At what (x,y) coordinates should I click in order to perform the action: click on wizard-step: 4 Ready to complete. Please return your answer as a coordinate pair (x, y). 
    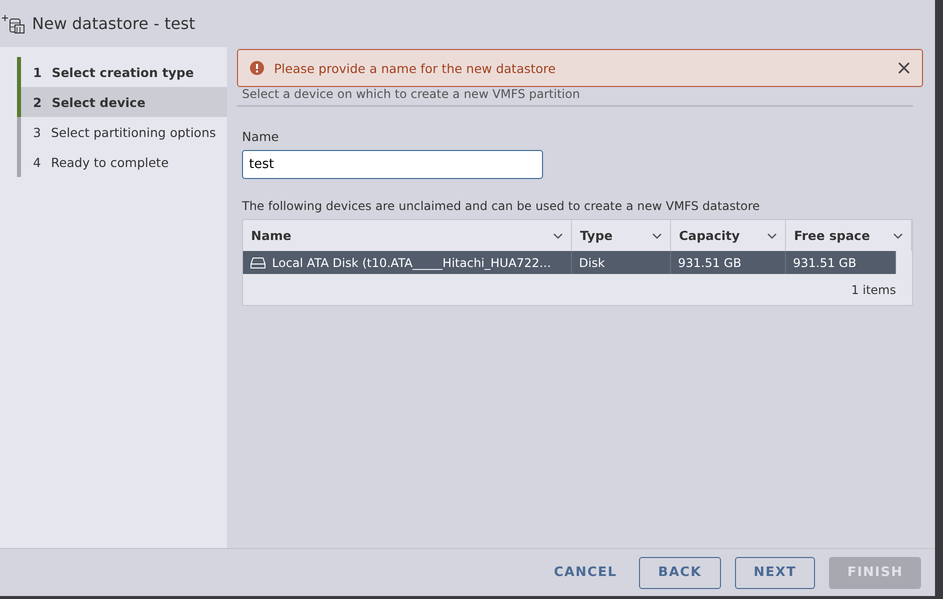
    Looking at the image, I should click on (122, 162).